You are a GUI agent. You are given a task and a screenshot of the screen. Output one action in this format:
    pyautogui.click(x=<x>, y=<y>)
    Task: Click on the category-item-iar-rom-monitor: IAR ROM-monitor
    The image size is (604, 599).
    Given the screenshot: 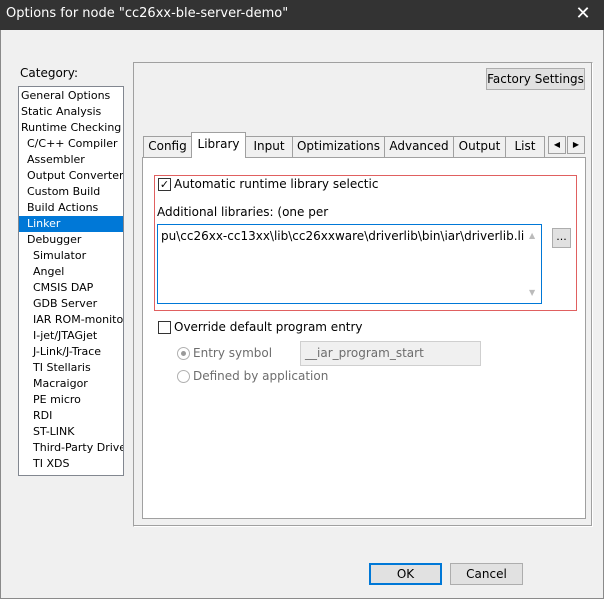 What is the action you would take?
    pyautogui.click(x=71, y=320)
    